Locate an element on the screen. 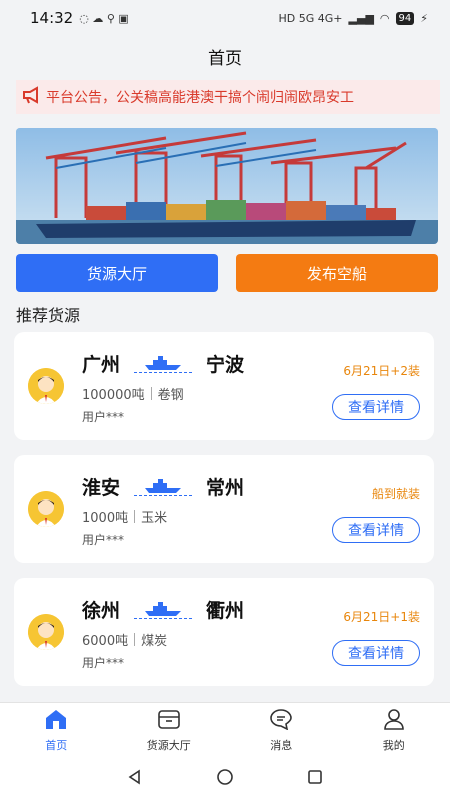 The height and width of the screenshot is (800, 450). bottom-tab-bar: 首页 货源大厅 消息 我的 is located at coordinates (225, 730).